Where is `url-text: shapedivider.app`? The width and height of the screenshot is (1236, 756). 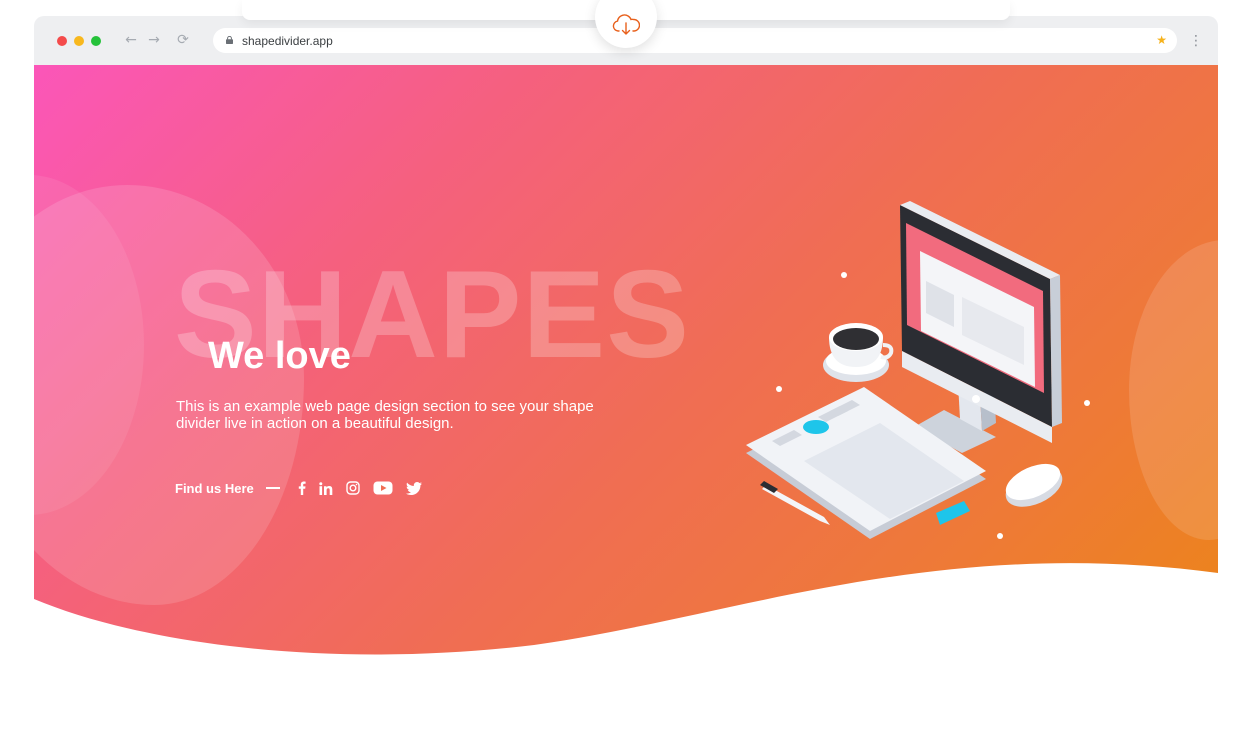 url-text: shapedivider.app is located at coordinates (287, 41).